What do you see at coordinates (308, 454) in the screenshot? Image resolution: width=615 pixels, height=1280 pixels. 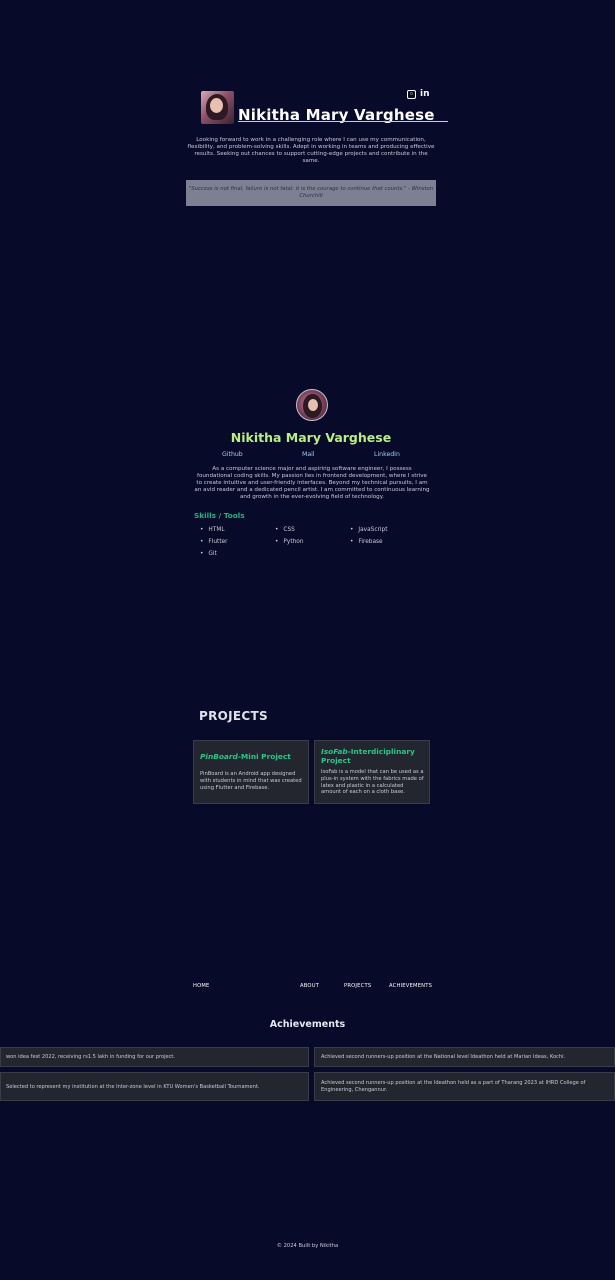 I see `mail-link: Mail` at bounding box center [308, 454].